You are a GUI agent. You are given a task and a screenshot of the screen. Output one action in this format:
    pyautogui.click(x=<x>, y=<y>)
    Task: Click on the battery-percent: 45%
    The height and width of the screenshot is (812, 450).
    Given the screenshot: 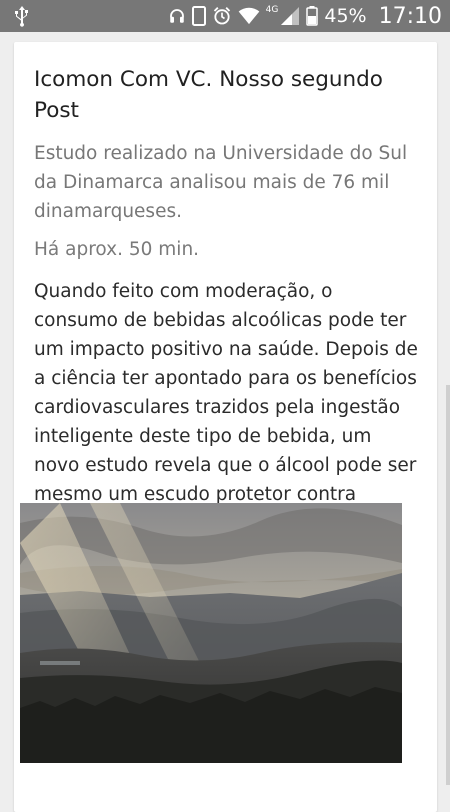 What is the action you would take?
    pyautogui.click(x=345, y=16)
    